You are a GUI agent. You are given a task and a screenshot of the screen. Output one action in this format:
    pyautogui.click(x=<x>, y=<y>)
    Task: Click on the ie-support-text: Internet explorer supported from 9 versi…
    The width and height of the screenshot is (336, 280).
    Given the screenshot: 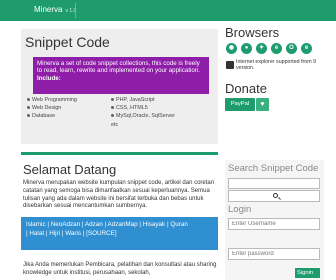 What is the action you would take?
    pyautogui.click(x=276, y=65)
    